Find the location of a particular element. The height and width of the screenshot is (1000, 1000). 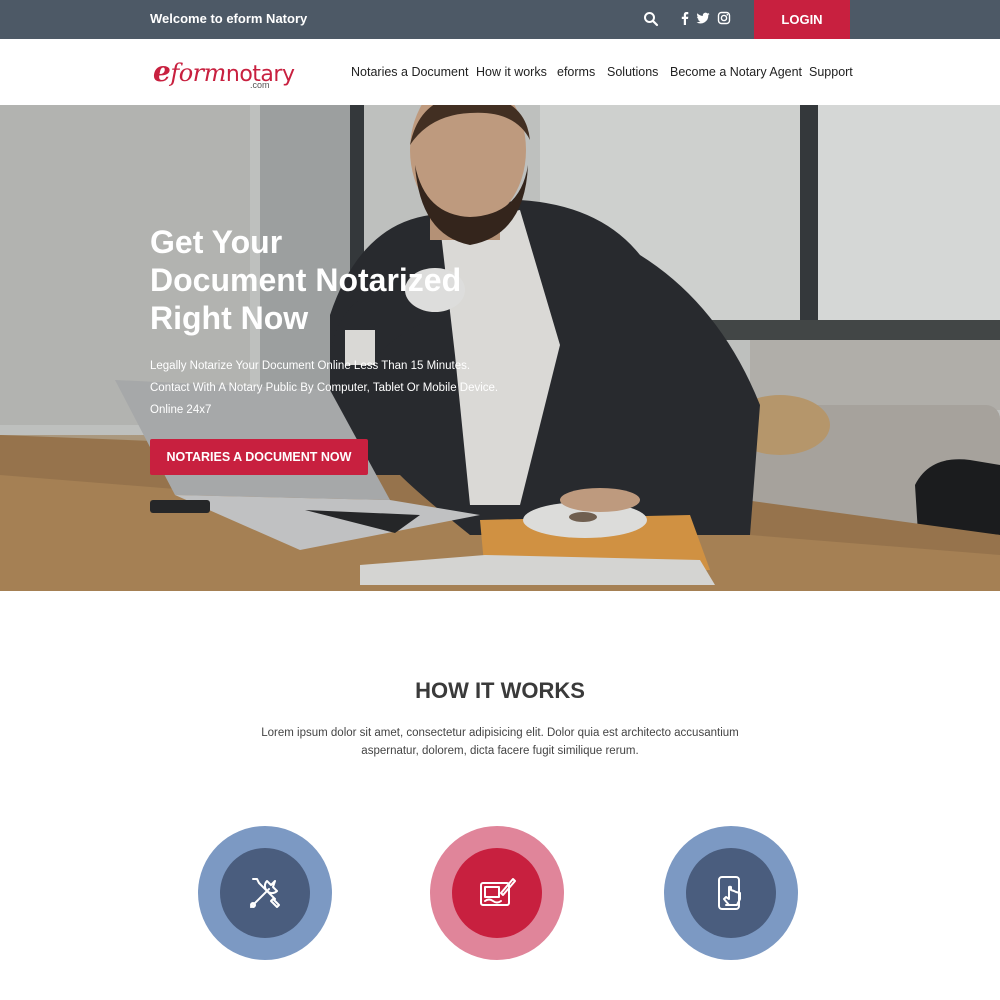

hero-subtext-line-3: Online 24x7 is located at coordinates (181, 410).